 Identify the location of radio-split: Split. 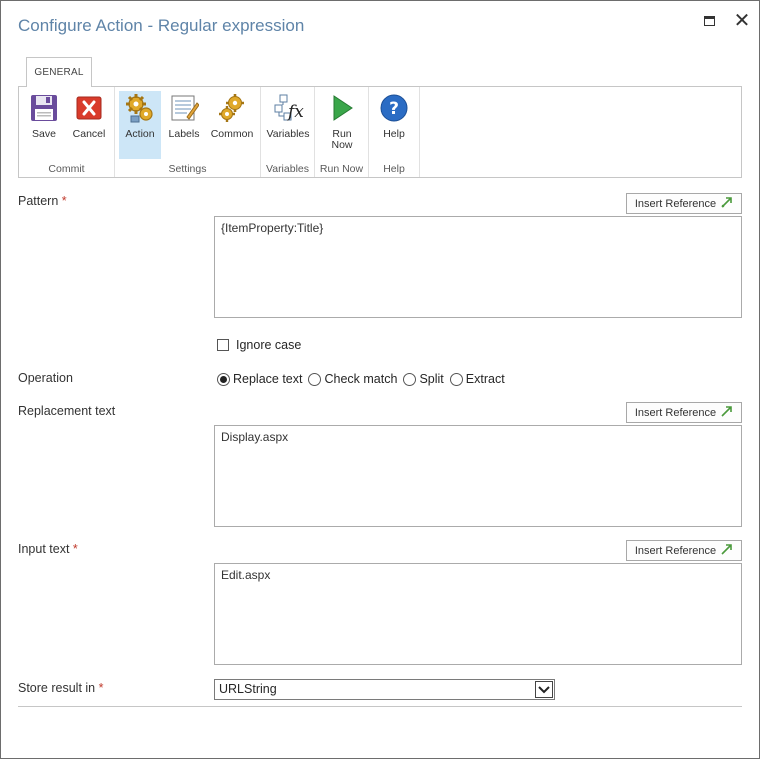
(423, 379).